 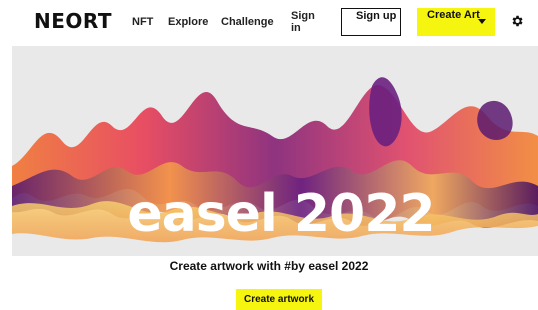 I want to click on create-art-dropdown-button: Create Art, so click(x=456, y=22).